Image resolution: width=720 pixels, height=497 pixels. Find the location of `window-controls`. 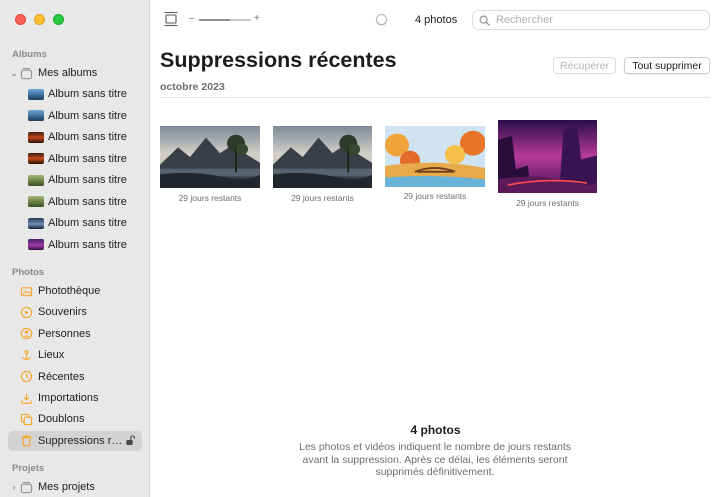

window-controls is located at coordinates (39, 19).